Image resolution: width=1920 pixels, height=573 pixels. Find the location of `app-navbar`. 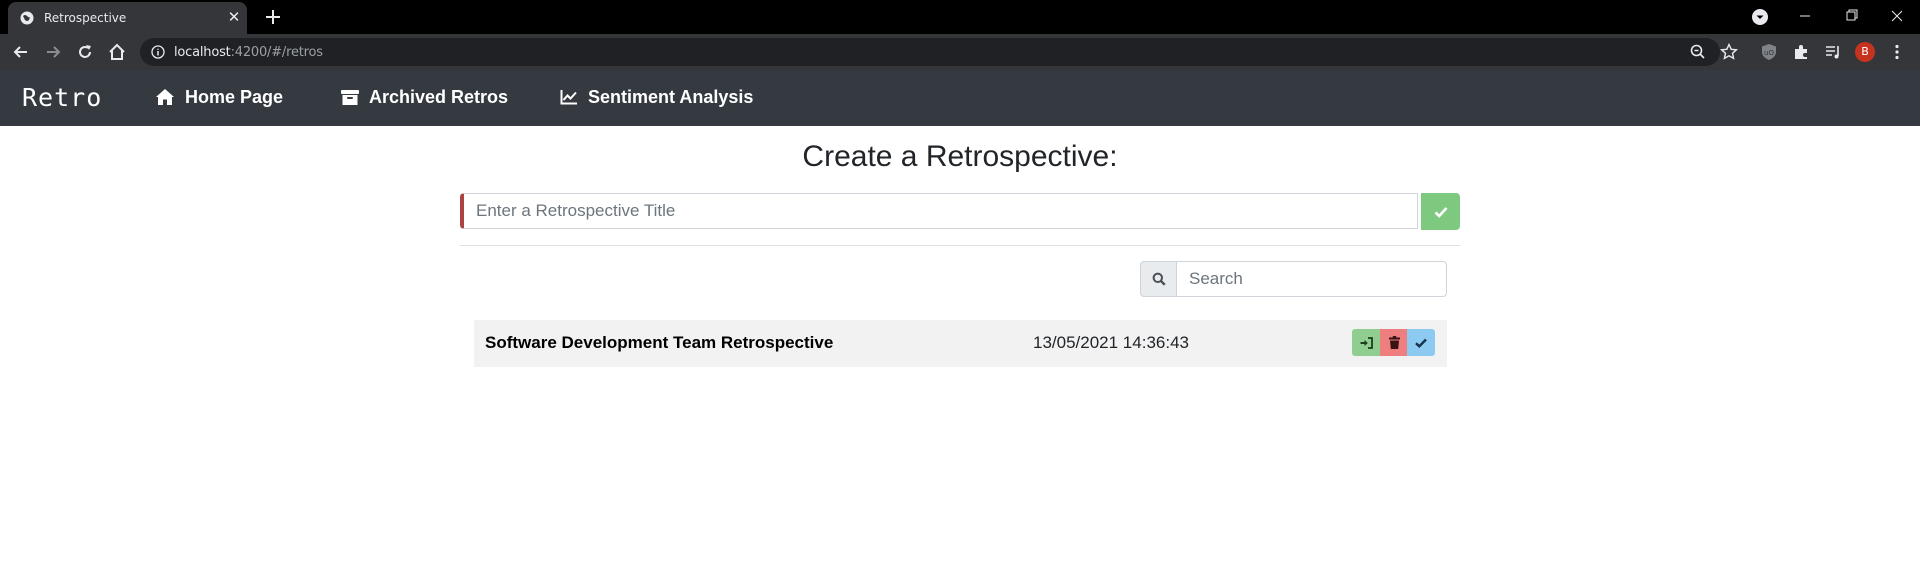

app-navbar is located at coordinates (960, 98).